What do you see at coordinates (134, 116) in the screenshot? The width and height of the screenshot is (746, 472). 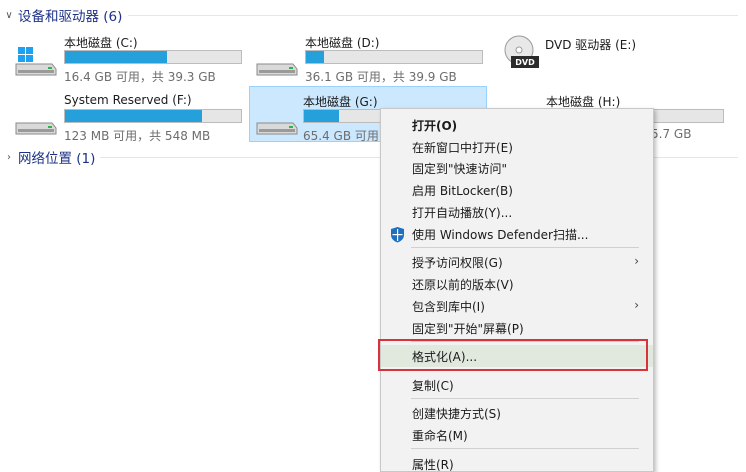 I see `drive-f-usage-fill` at bounding box center [134, 116].